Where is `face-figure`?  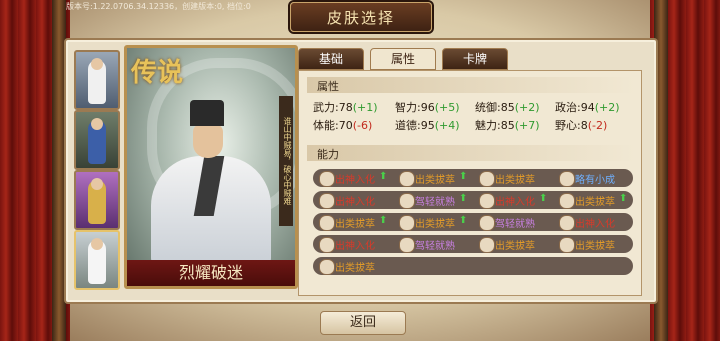 face-figure is located at coordinates (208, 141).